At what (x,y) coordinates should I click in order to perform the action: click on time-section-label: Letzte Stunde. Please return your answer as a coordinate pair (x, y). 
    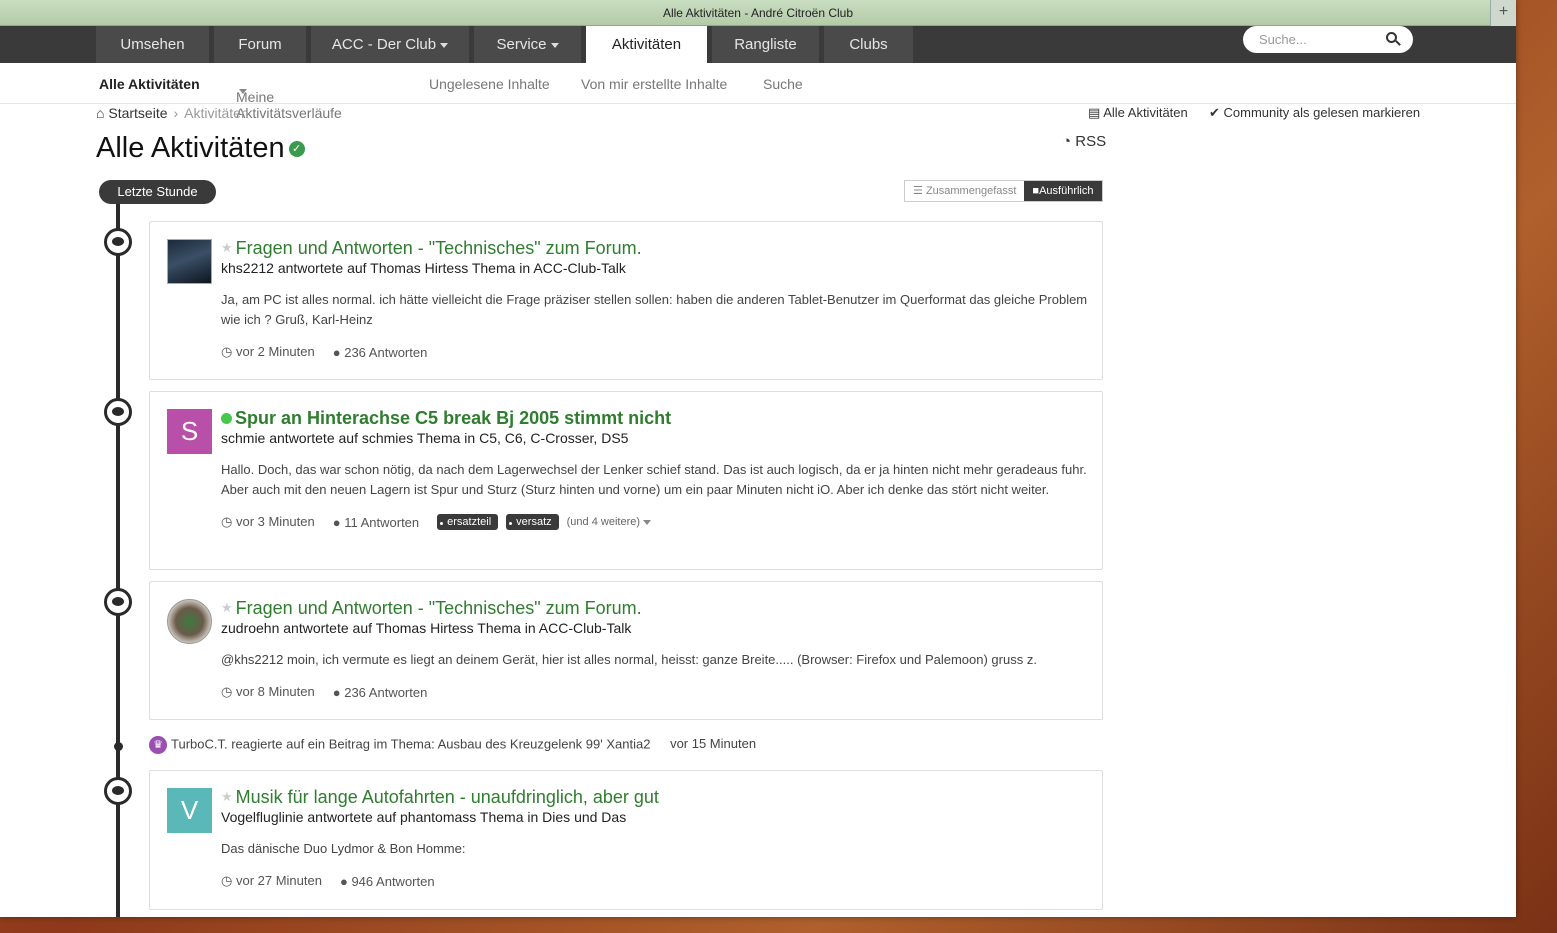
    Looking at the image, I should click on (157, 192).